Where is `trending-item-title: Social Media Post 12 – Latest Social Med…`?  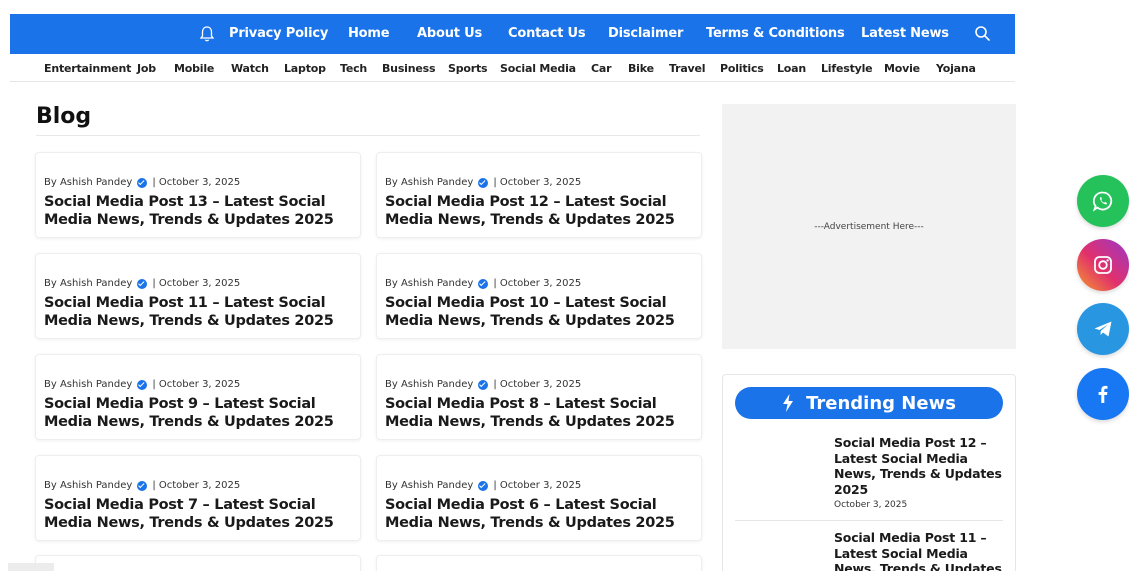 trending-item-title: Social Media Post 12 – Latest Social Med… is located at coordinates (920, 466).